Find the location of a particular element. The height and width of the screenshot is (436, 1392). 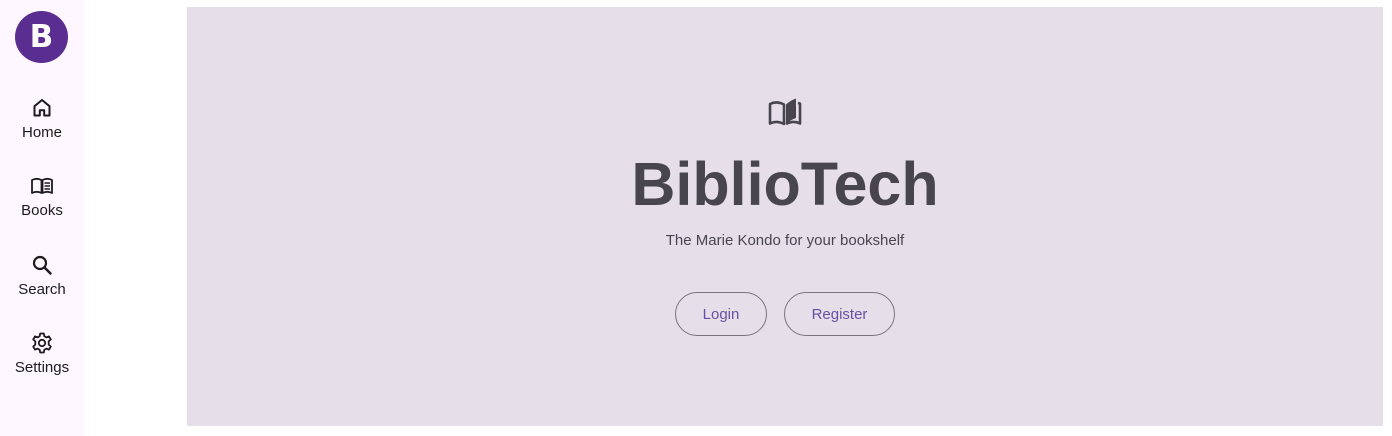

login-button: Login is located at coordinates (721, 314).